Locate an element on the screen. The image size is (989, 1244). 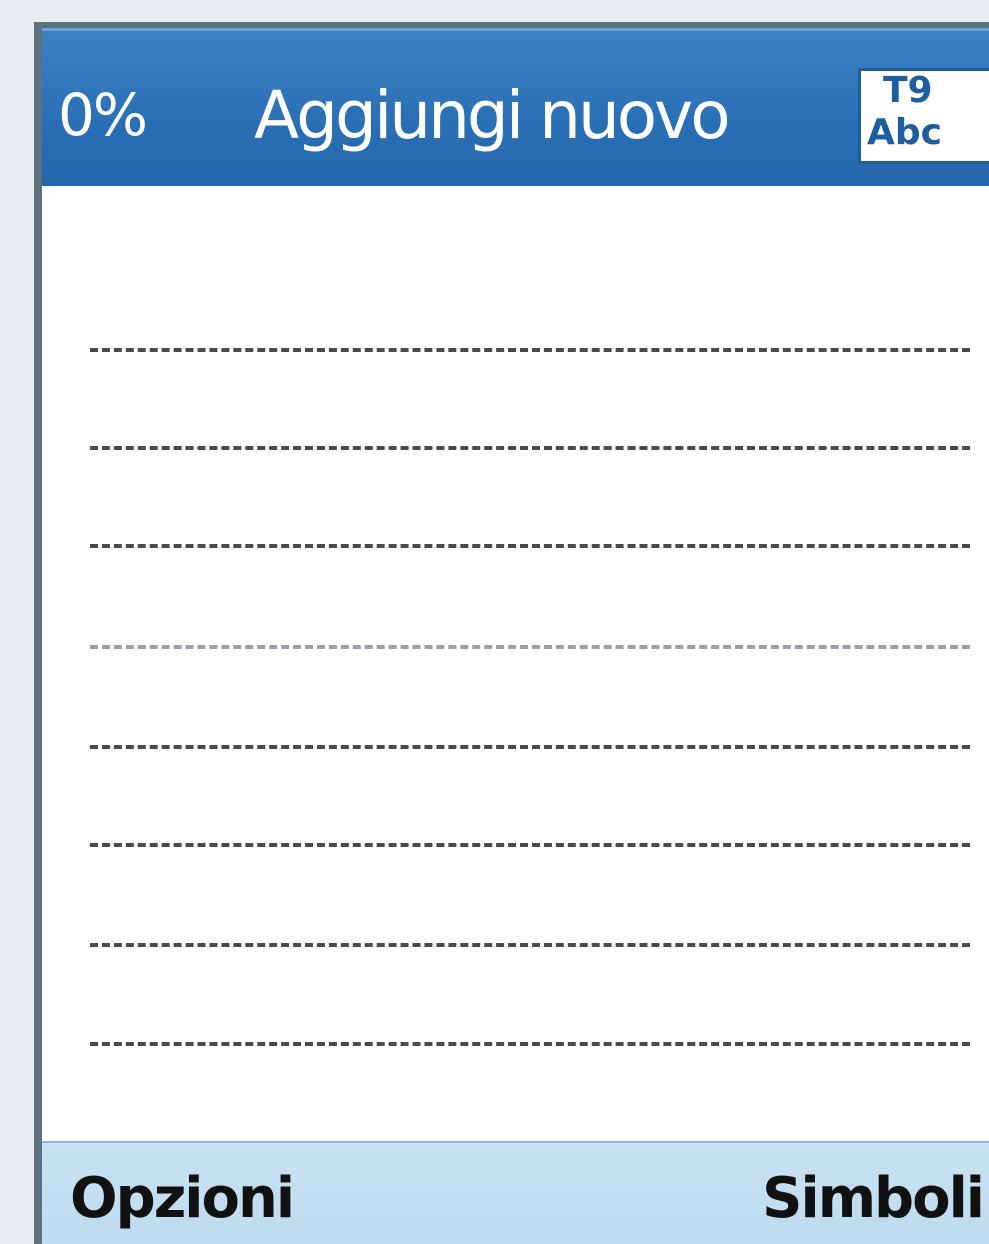
title-bar: 0% Aggiungi nuovo T9 Abc is located at coordinates (515, 107).